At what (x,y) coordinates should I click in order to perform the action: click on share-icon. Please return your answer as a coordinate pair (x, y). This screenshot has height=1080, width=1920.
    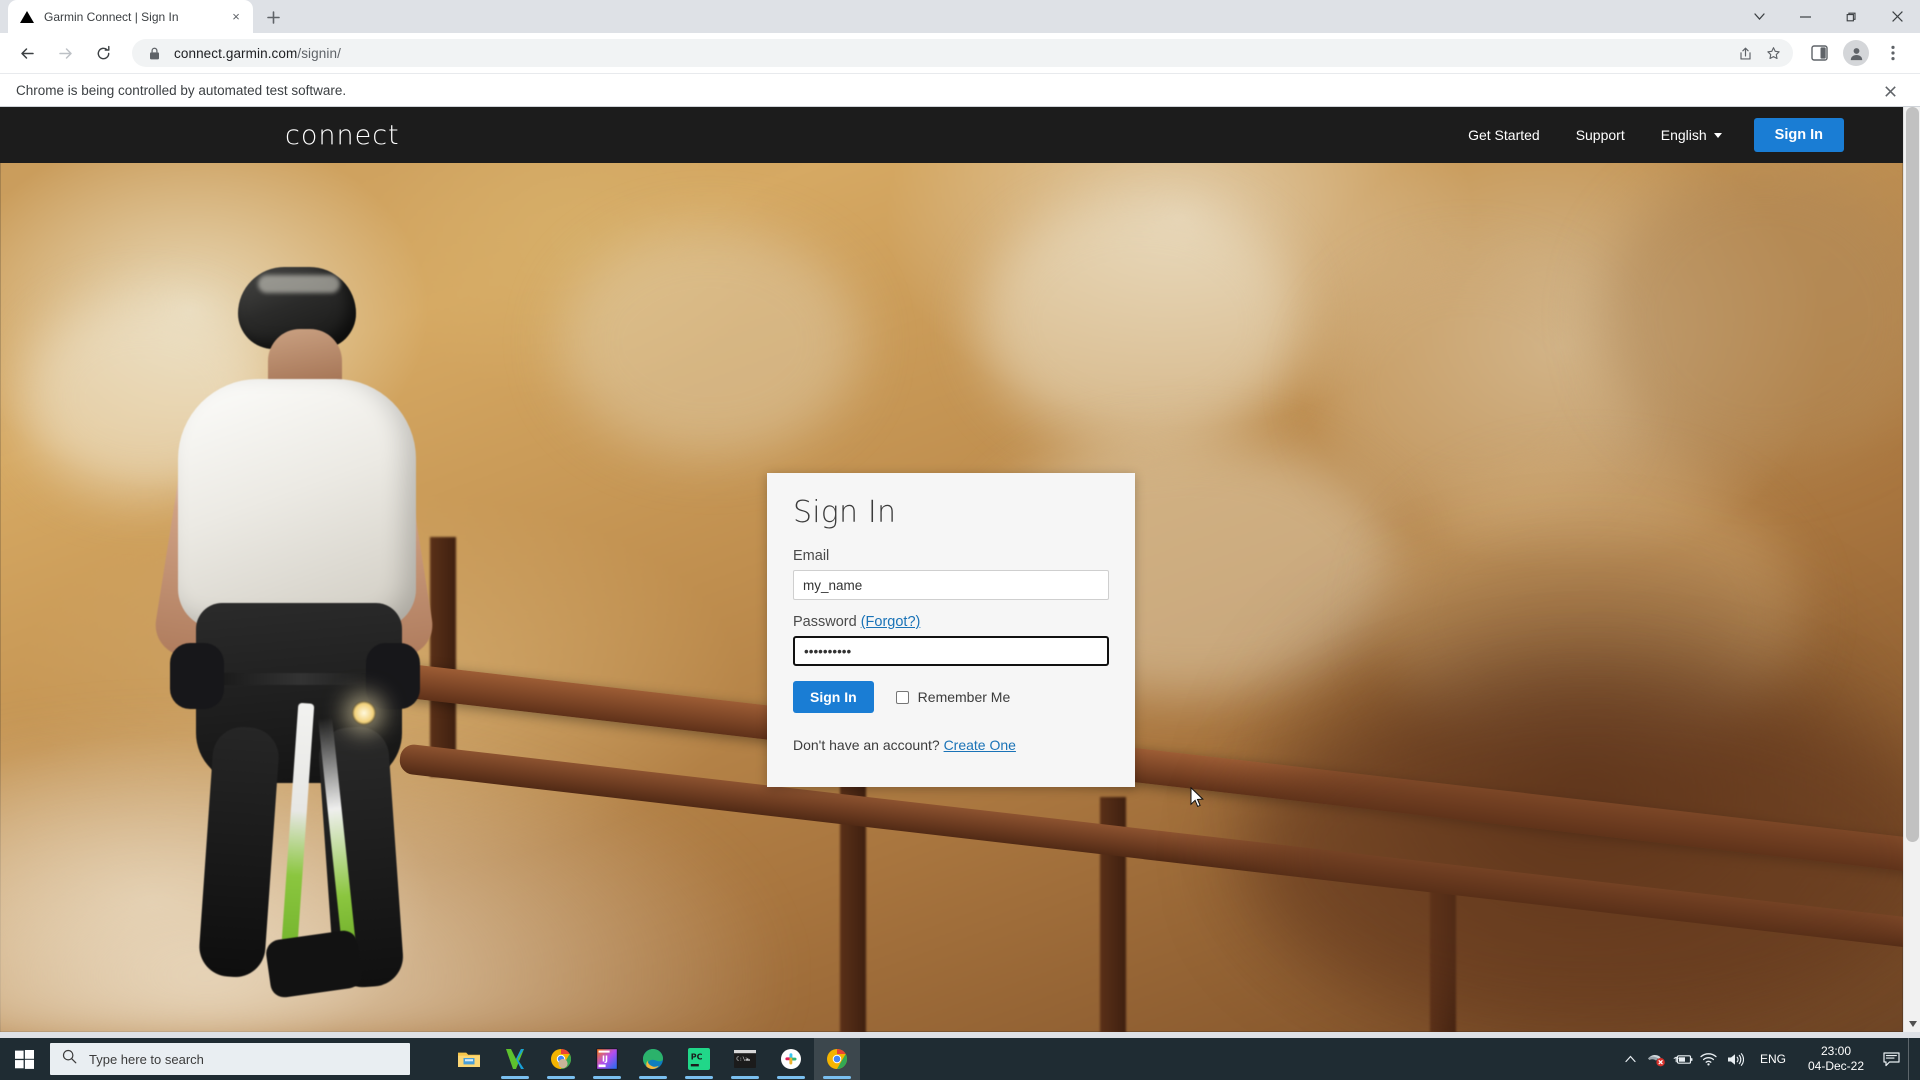
    Looking at the image, I should click on (1745, 53).